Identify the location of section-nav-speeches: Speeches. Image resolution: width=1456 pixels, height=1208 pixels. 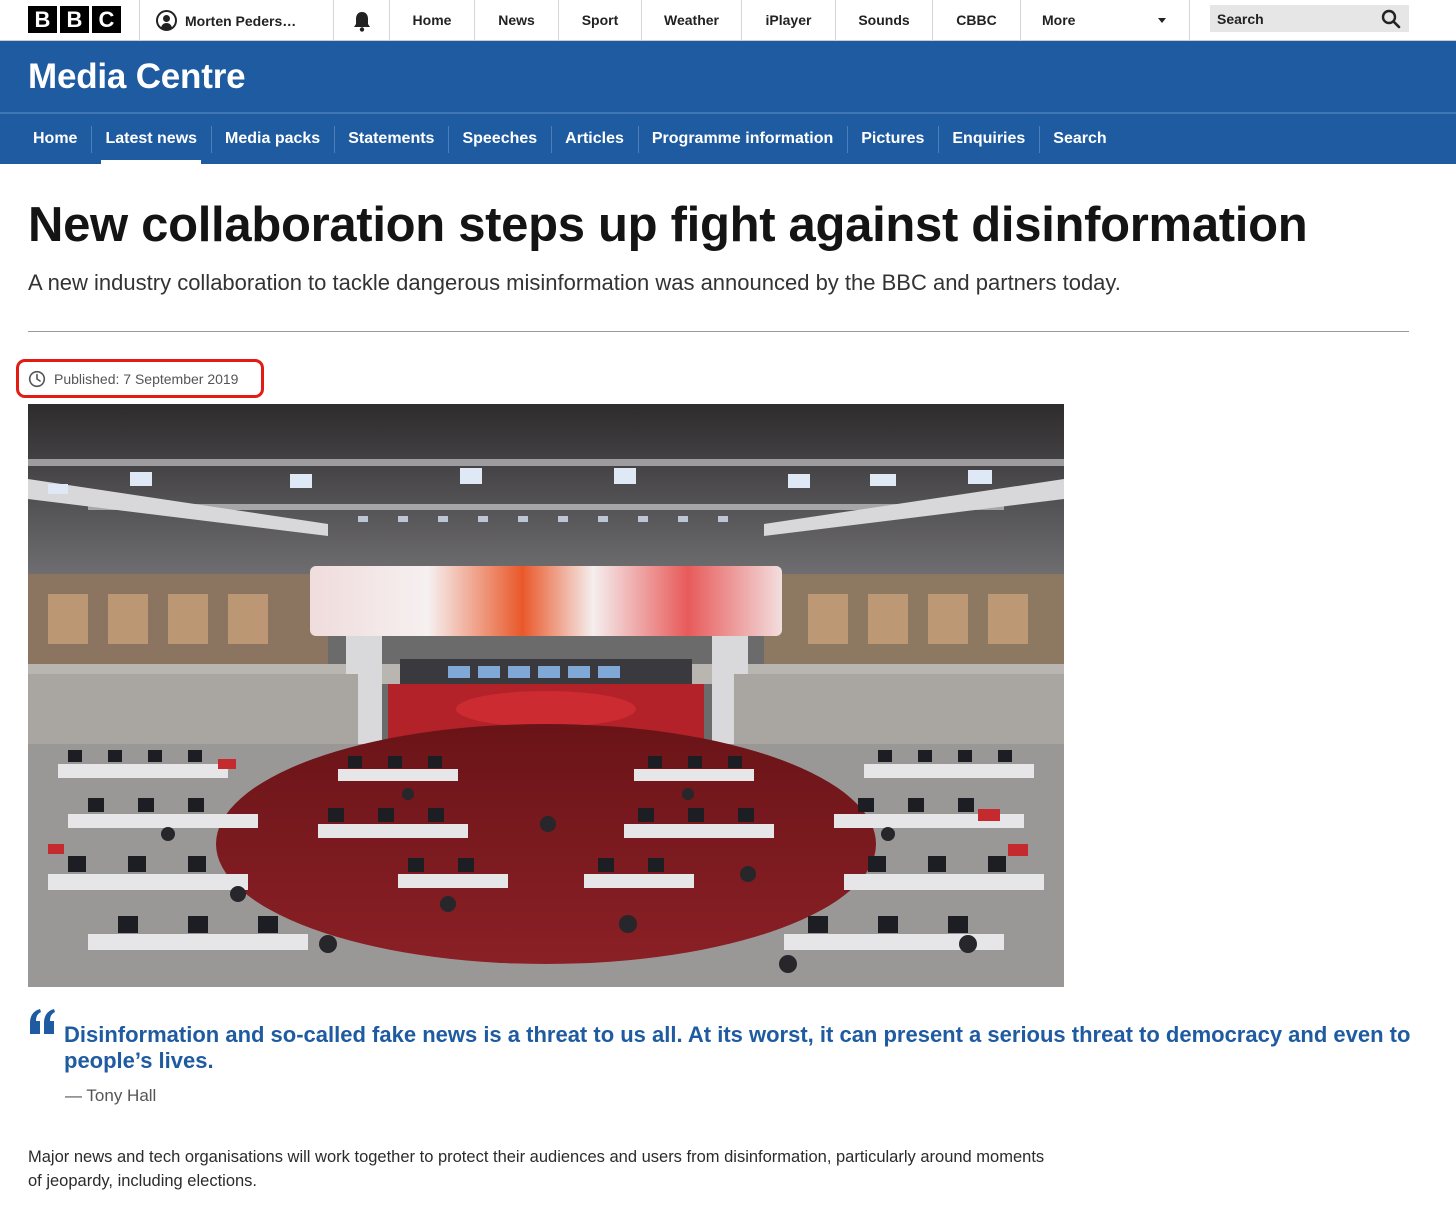
(499, 139).